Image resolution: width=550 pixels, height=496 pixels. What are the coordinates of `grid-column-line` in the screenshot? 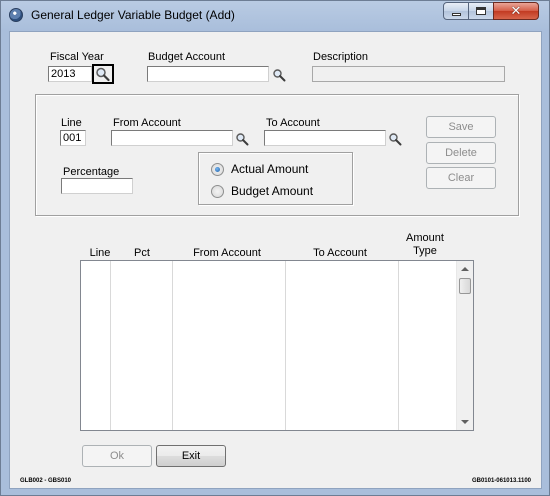 It's located at (96, 345).